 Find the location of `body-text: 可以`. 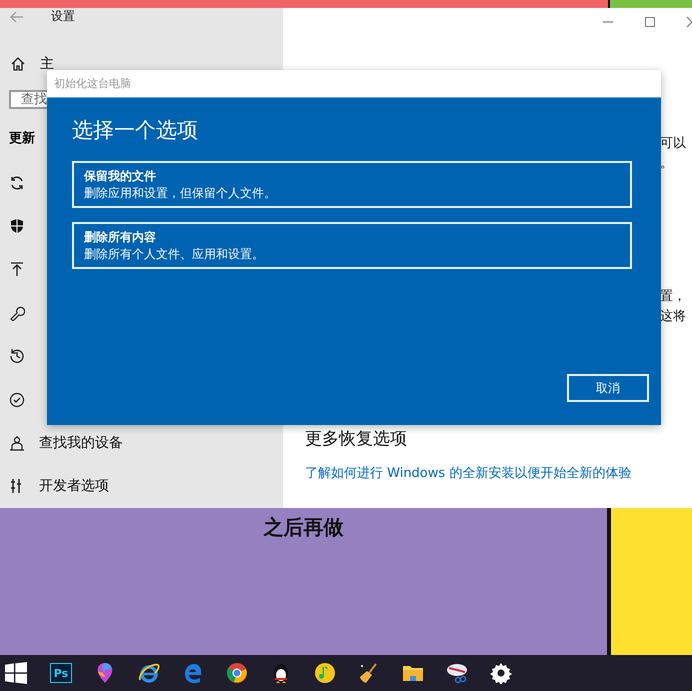

body-text: 可以 is located at coordinates (673, 144).